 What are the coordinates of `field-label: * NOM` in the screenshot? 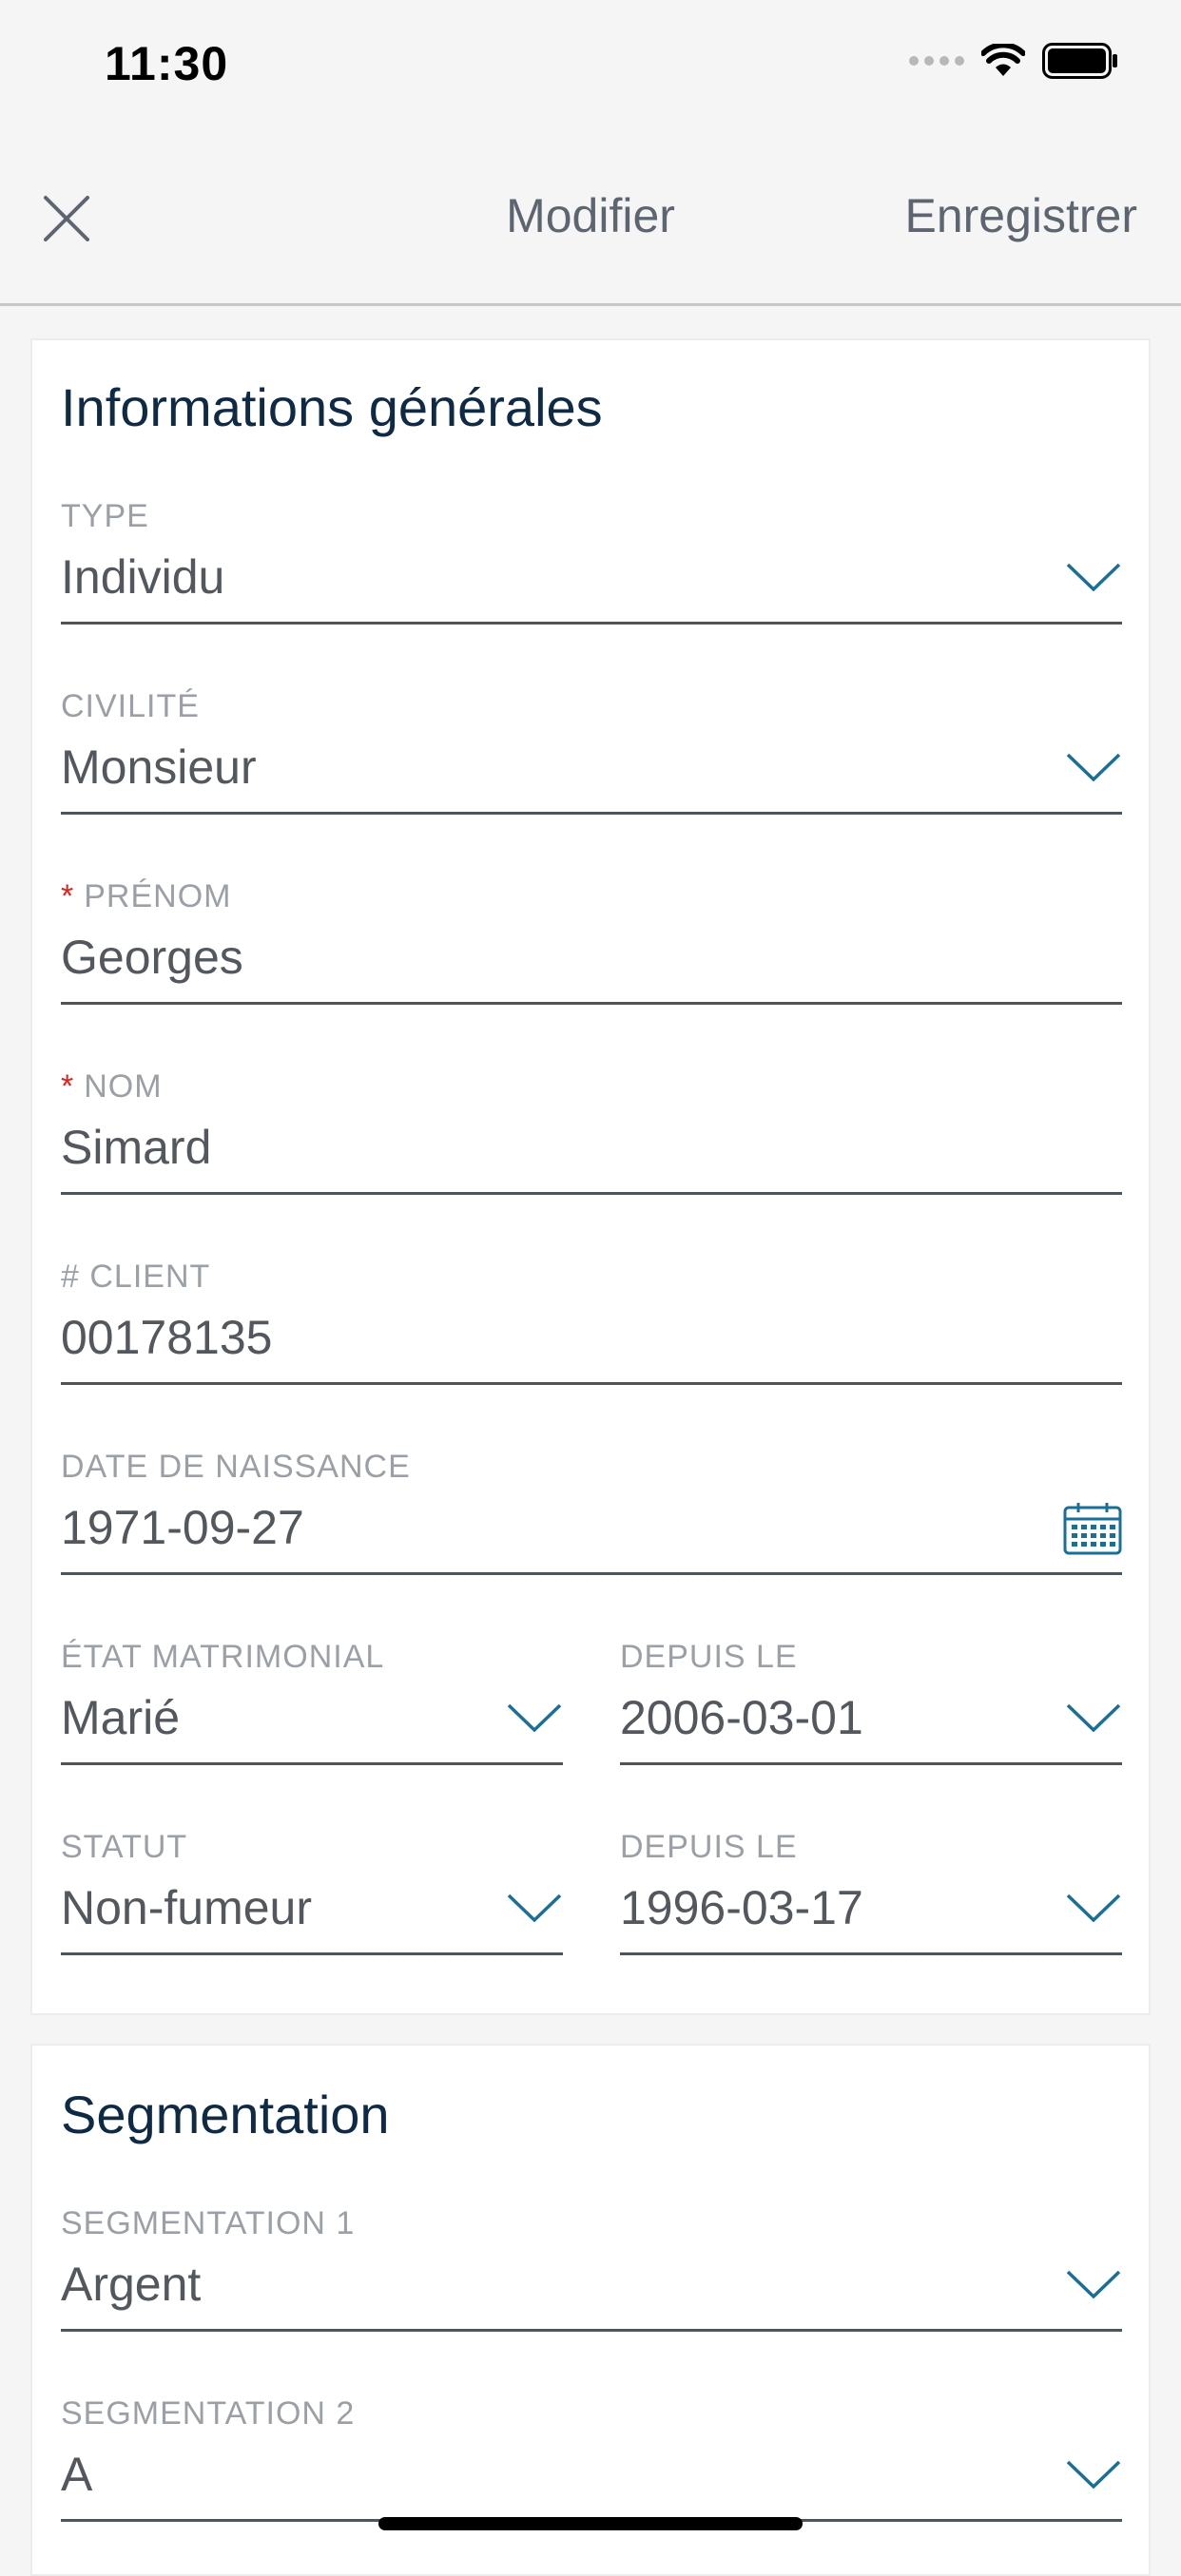 It's located at (112, 1087).